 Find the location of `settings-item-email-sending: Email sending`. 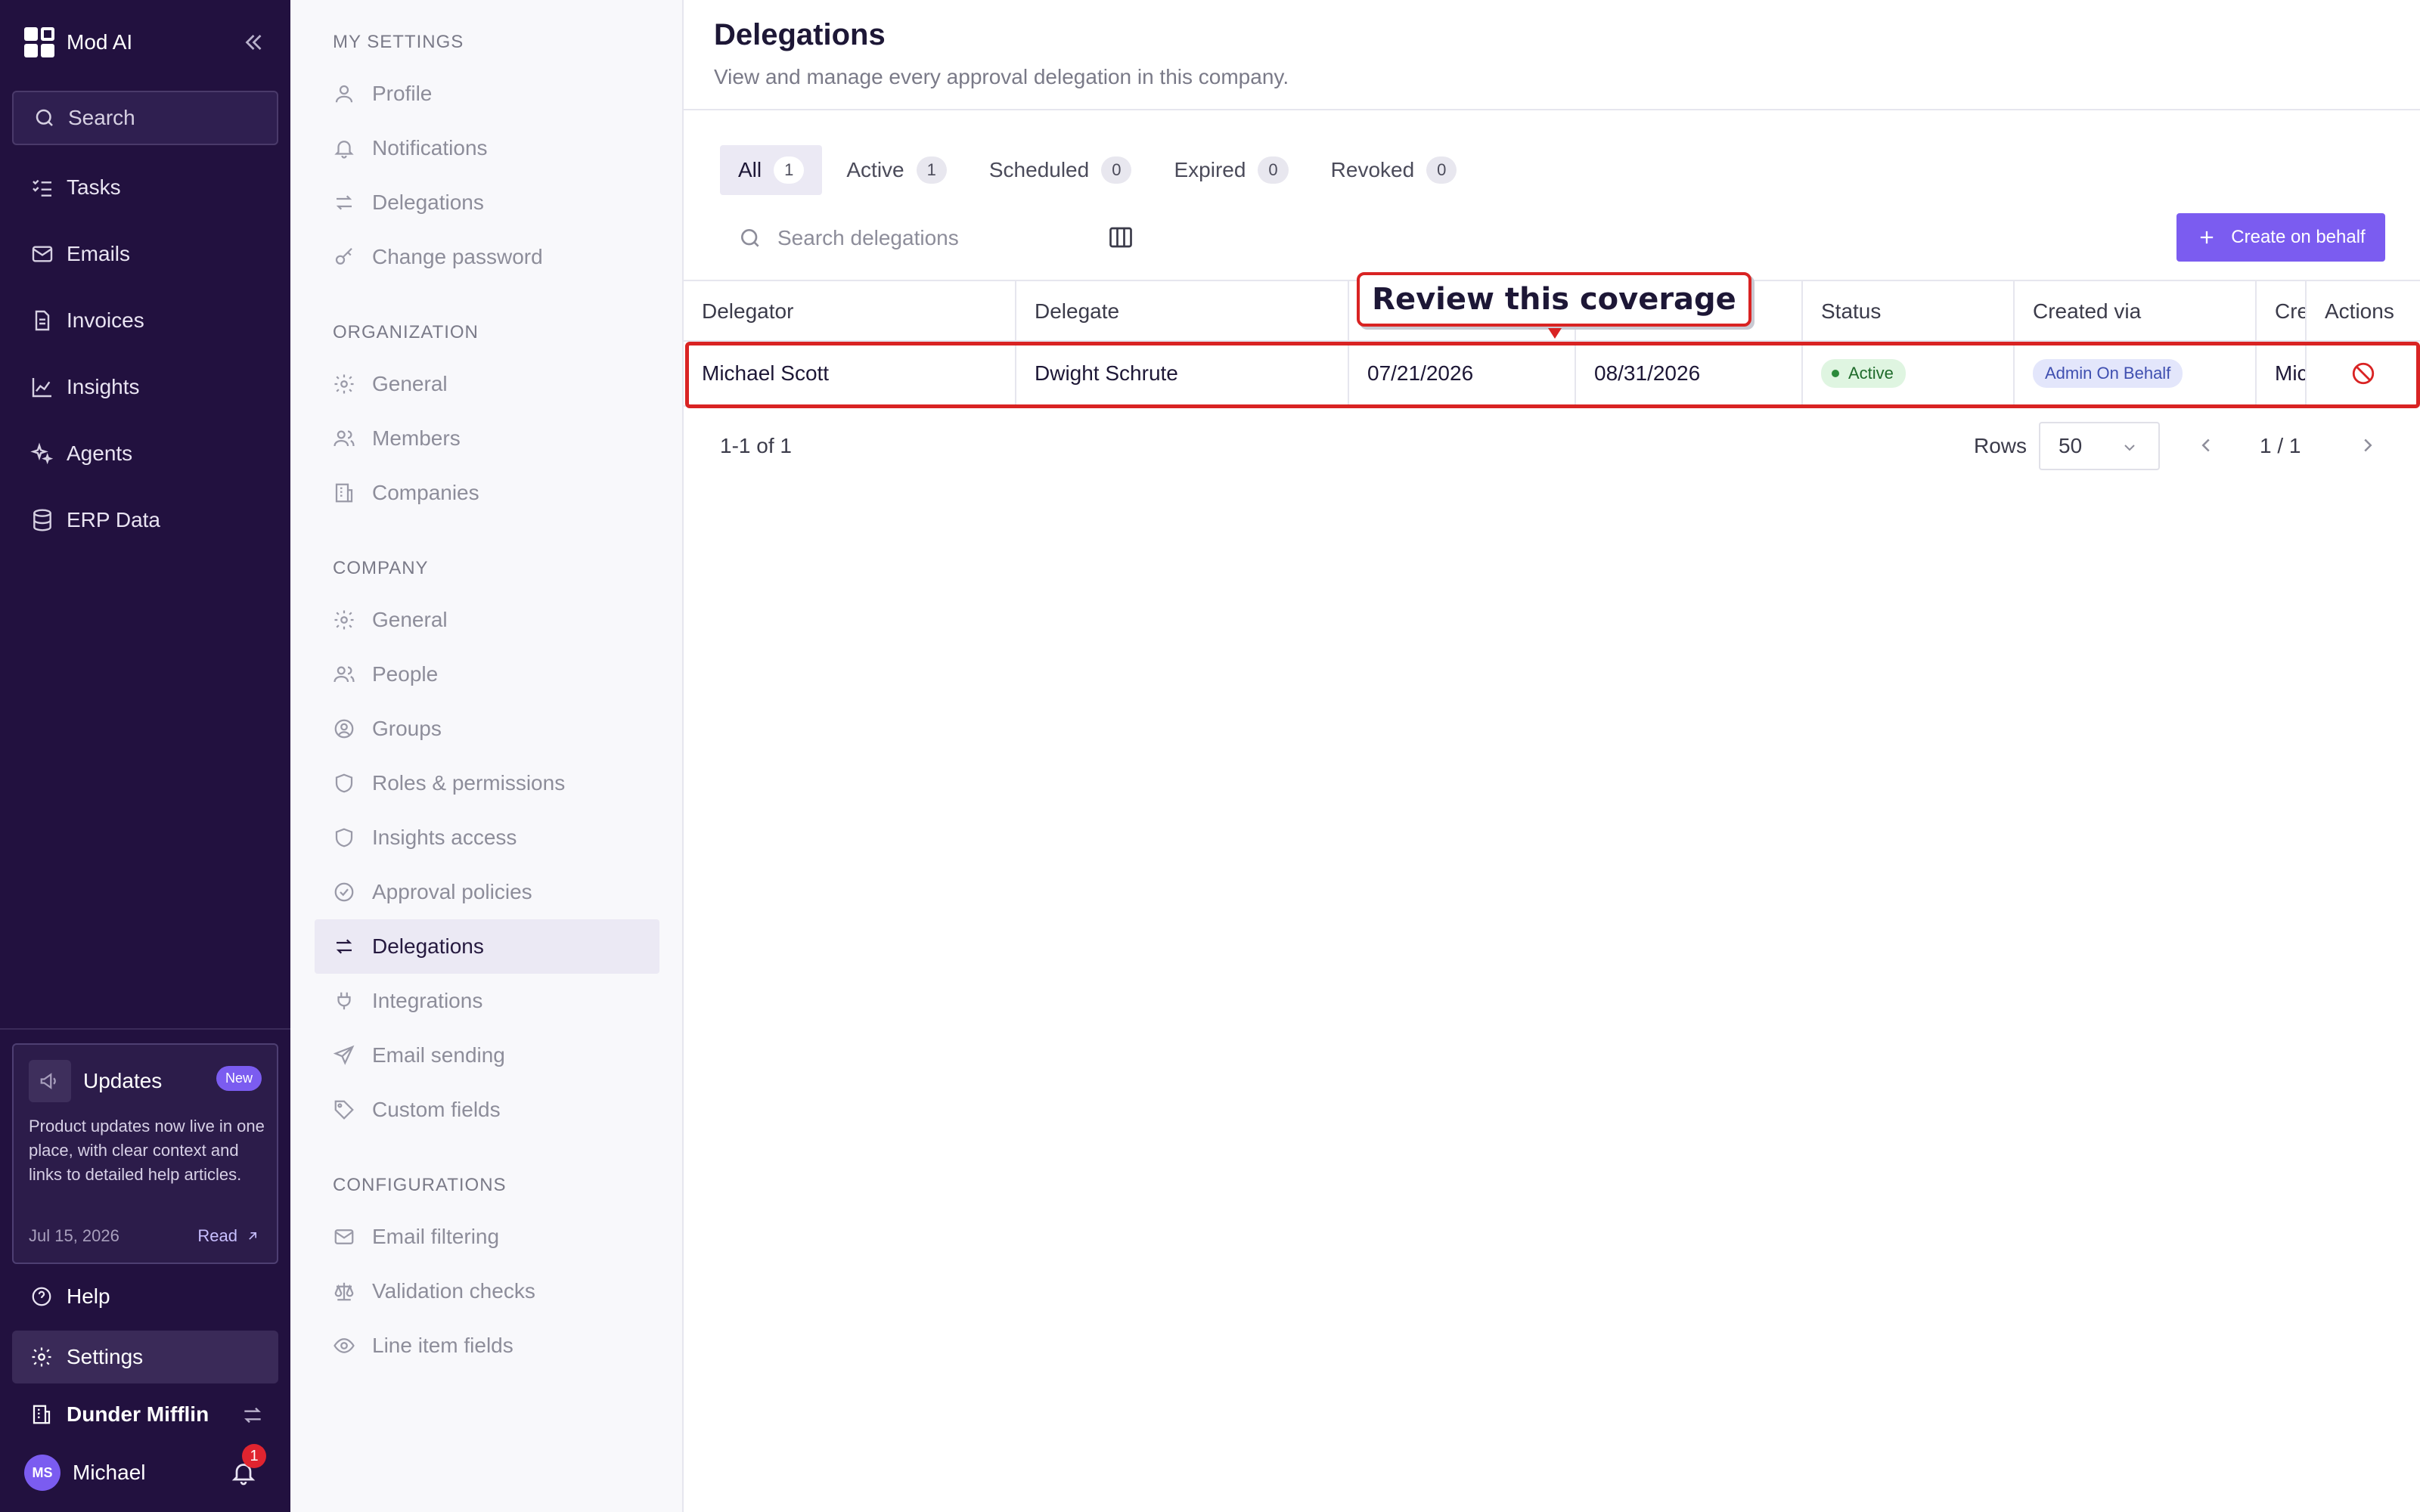

settings-item-email-sending: Email sending is located at coordinates (487, 1055).